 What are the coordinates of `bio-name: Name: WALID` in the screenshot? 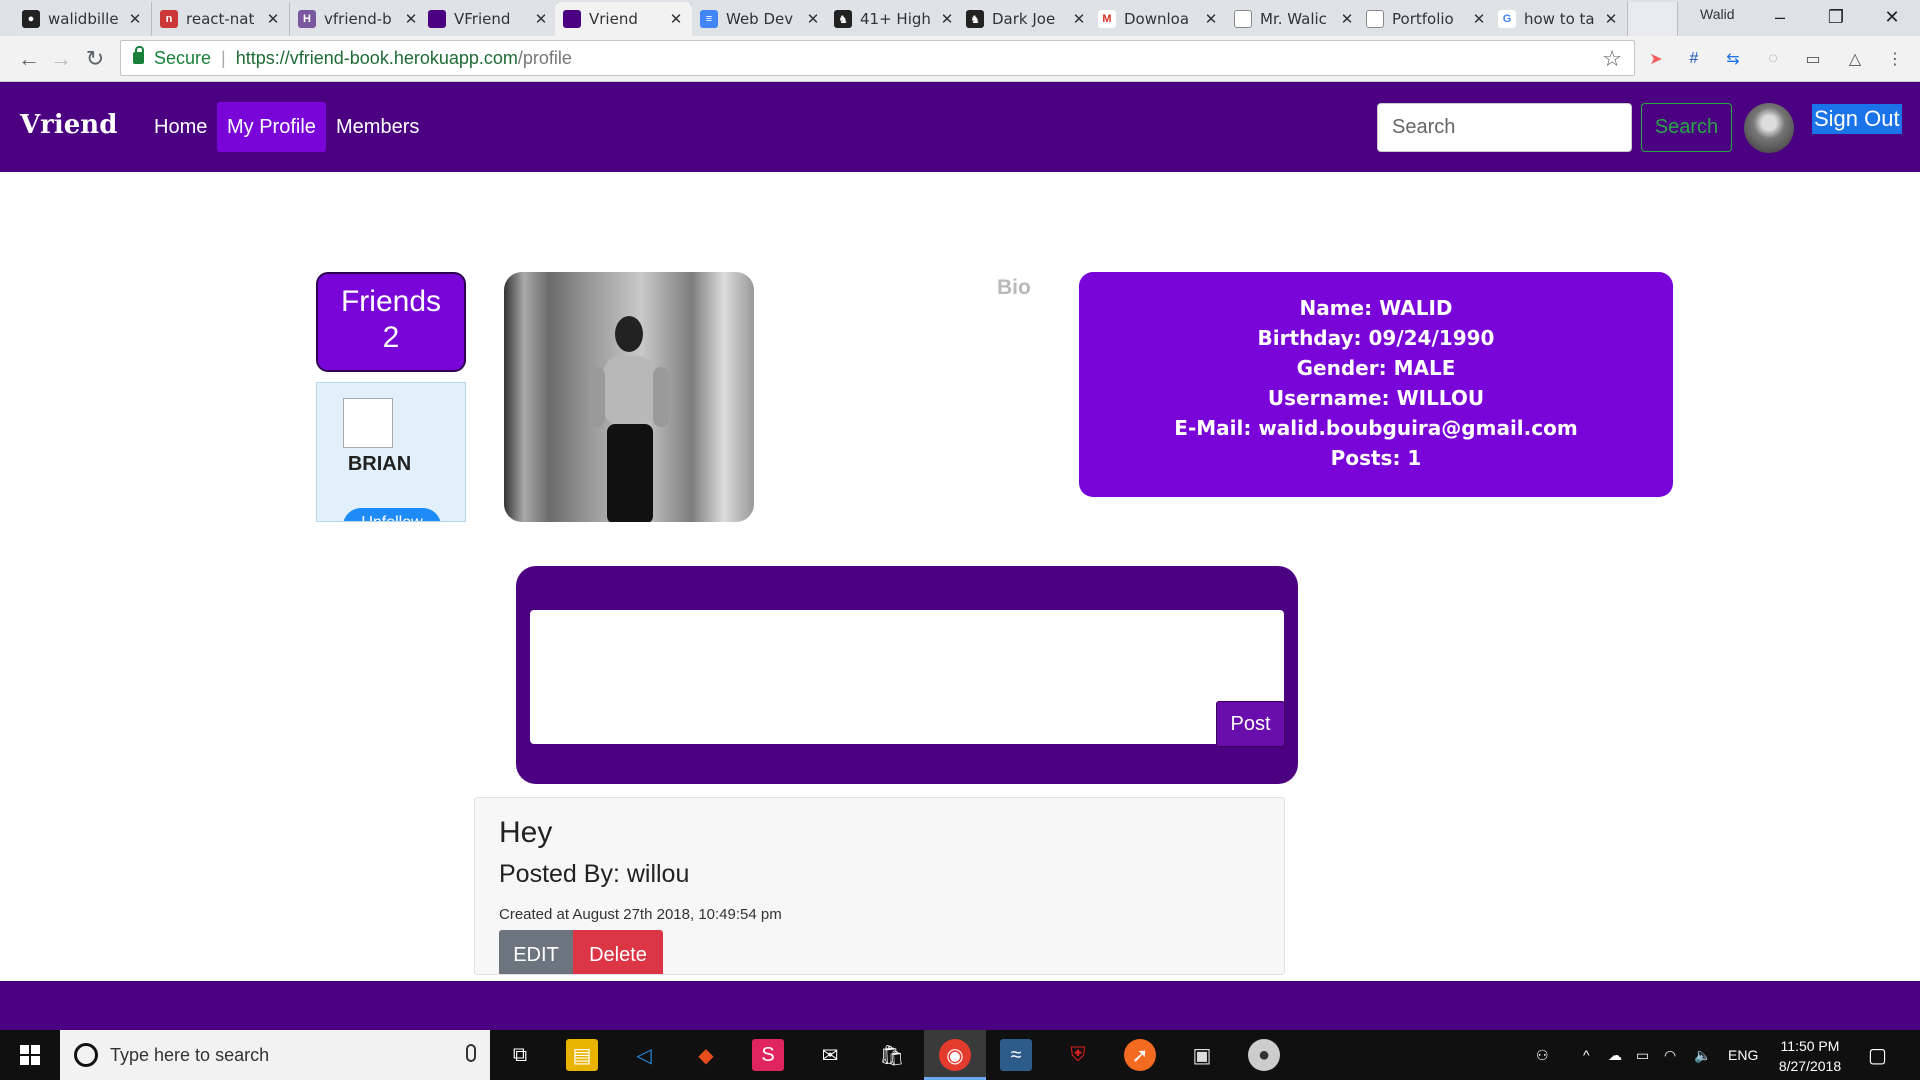 It's located at (1376, 308).